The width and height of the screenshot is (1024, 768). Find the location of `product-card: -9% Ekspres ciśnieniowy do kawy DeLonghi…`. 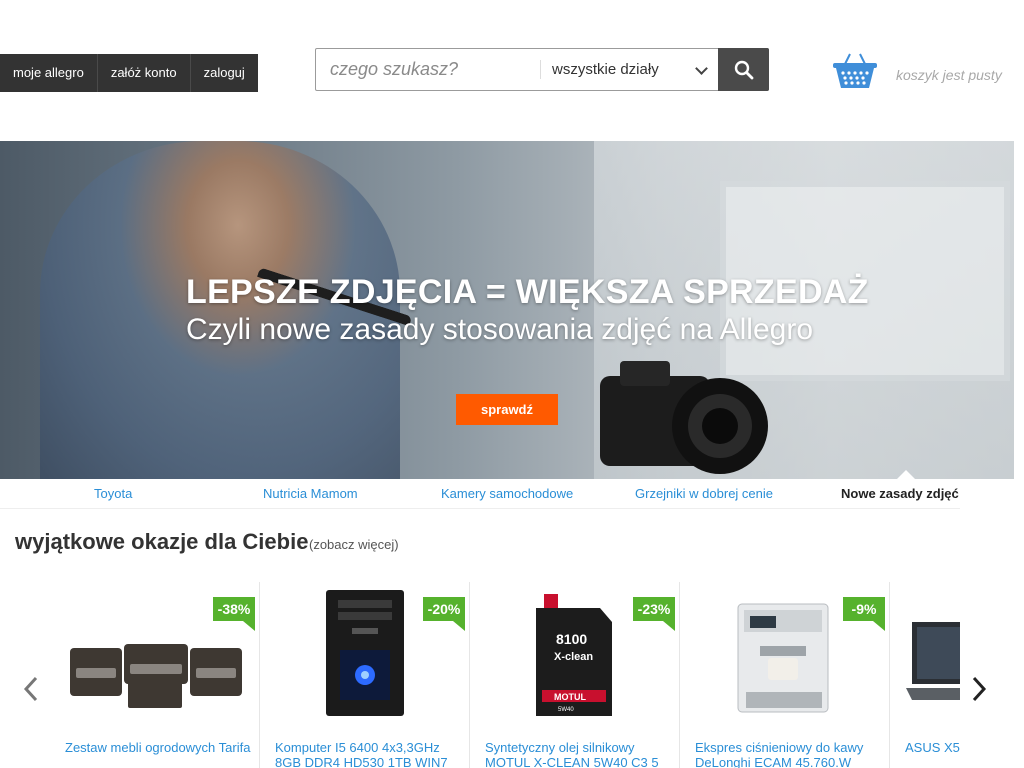

product-card: -9% Ekspres ciśnieniowy do kawy DeLonghi… is located at coordinates (785, 675).